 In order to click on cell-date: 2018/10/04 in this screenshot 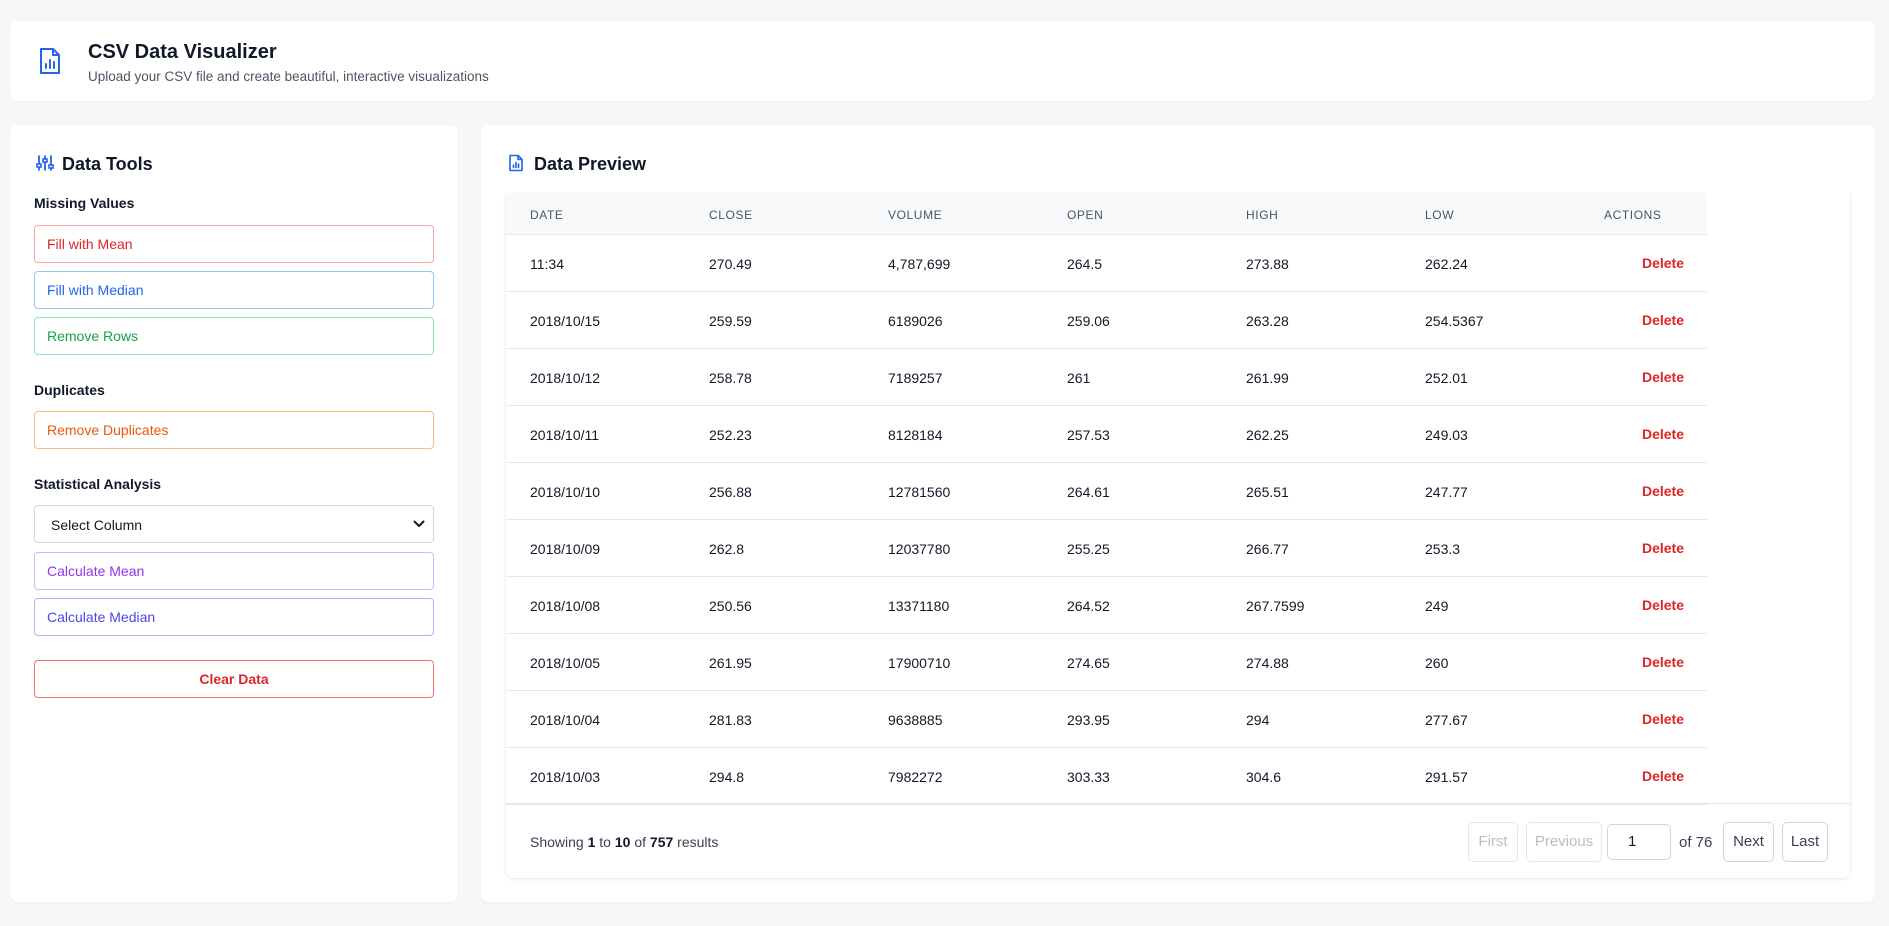, I will do `click(565, 720)`.